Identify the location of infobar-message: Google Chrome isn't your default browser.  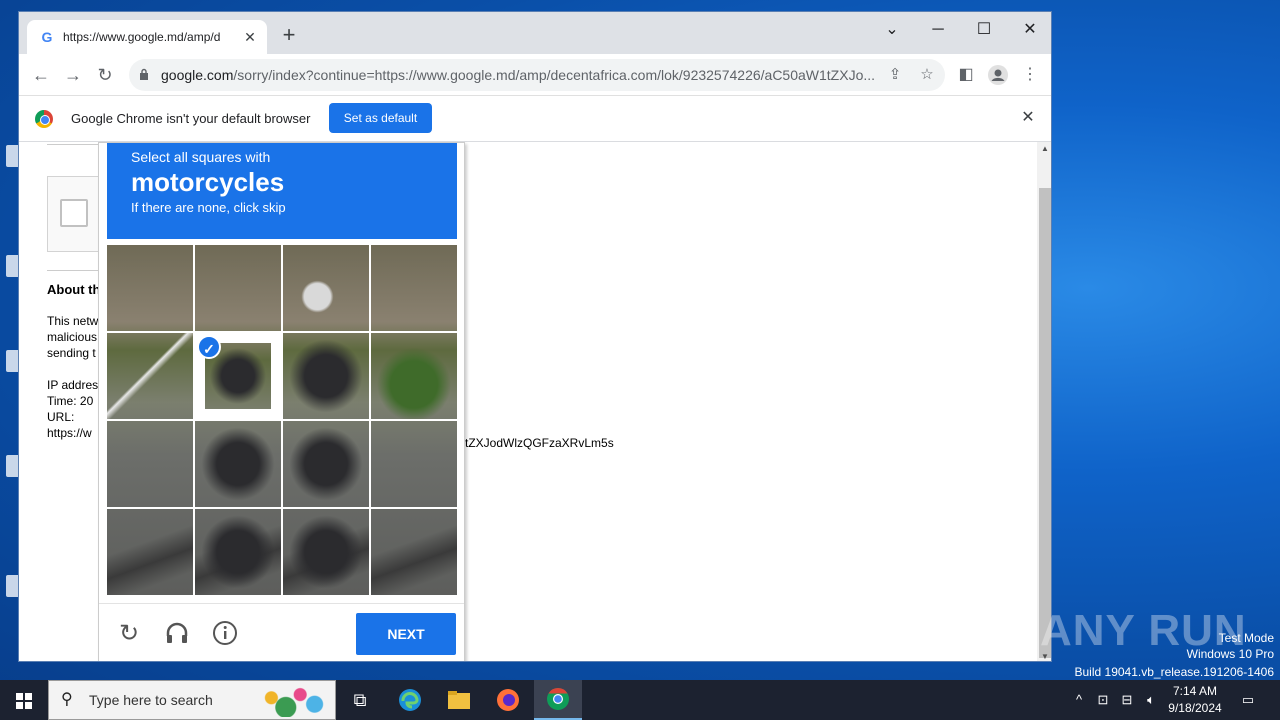
(191, 118).